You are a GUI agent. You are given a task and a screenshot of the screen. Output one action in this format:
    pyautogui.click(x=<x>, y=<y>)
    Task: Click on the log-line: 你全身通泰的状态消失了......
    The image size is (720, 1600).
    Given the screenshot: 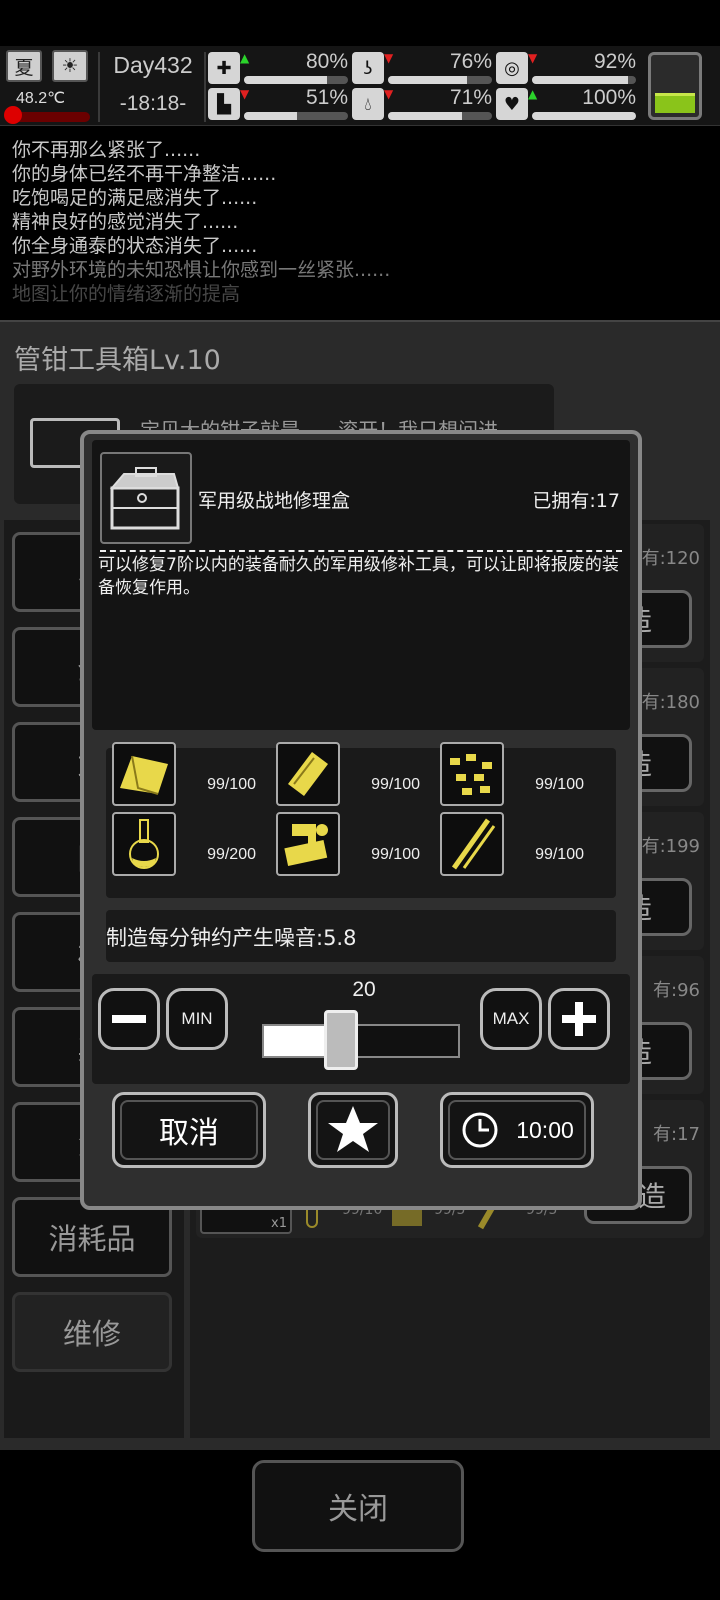 What is the action you would take?
    pyautogui.click(x=135, y=246)
    